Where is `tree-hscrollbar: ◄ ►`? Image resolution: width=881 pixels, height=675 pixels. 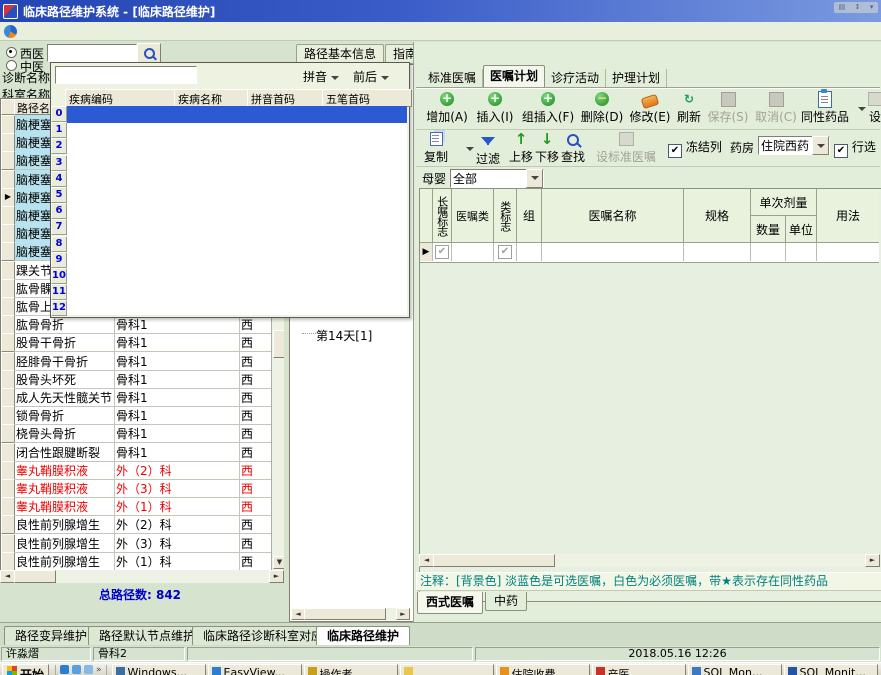
tree-hscrollbar: ◄ ► is located at coordinates (350, 614).